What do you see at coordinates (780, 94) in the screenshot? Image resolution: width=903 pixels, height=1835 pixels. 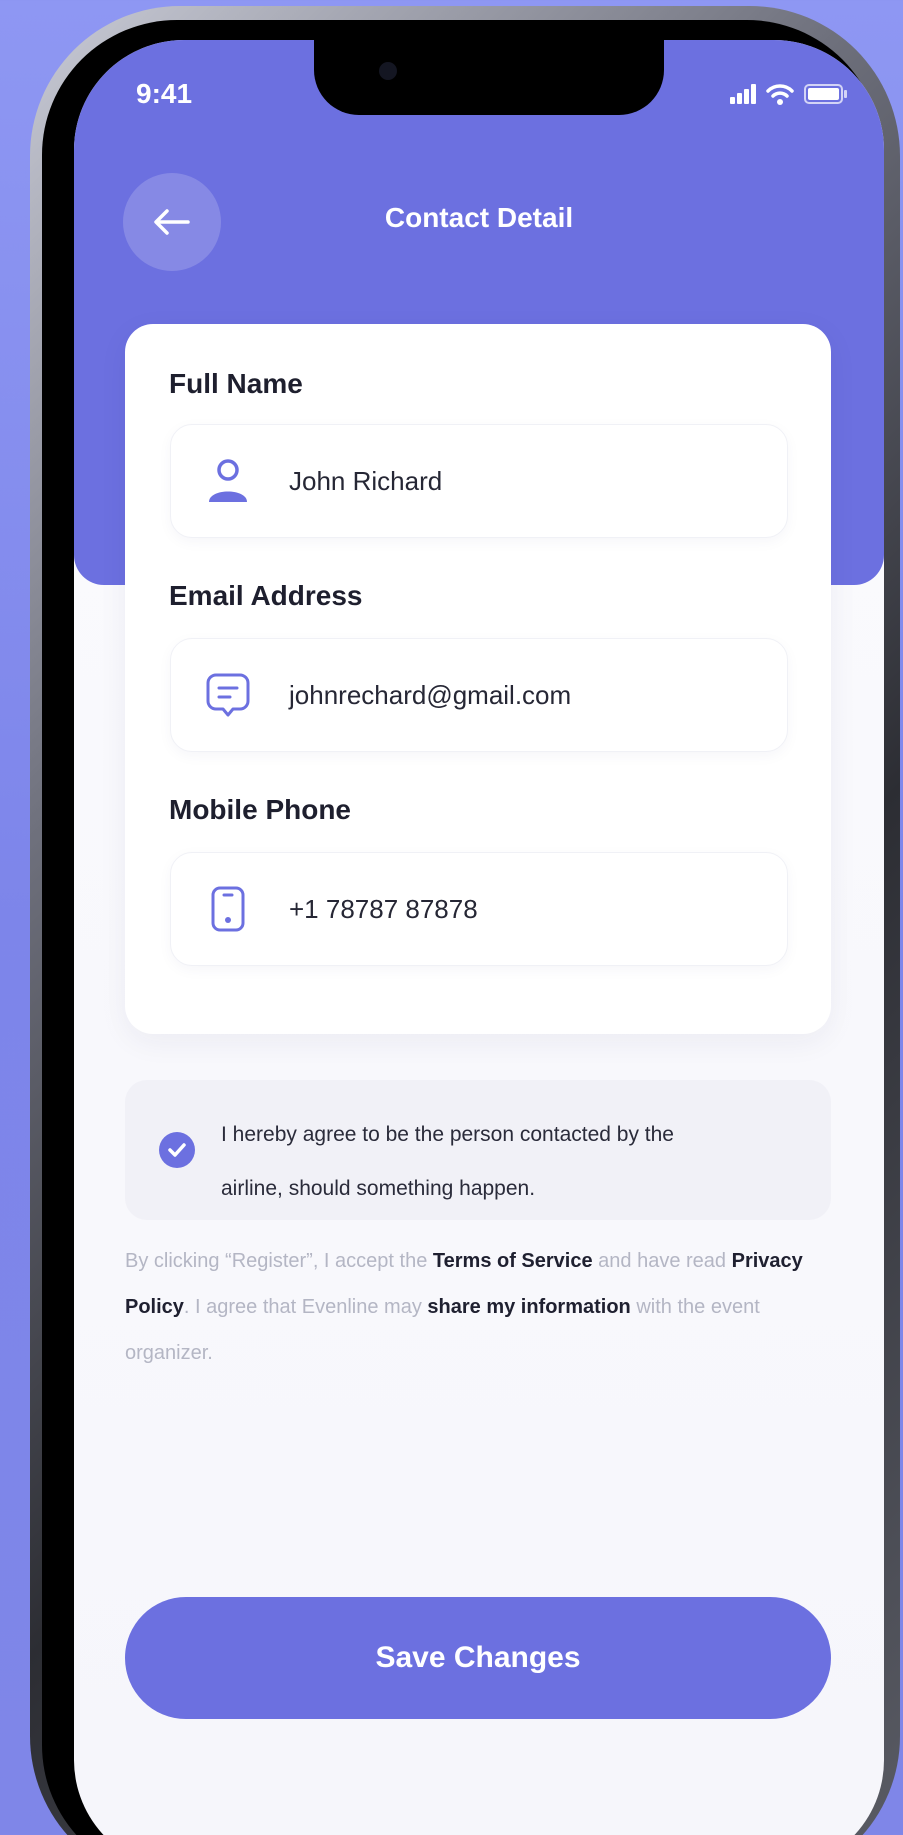 I see `wifi-icon` at bounding box center [780, 94].